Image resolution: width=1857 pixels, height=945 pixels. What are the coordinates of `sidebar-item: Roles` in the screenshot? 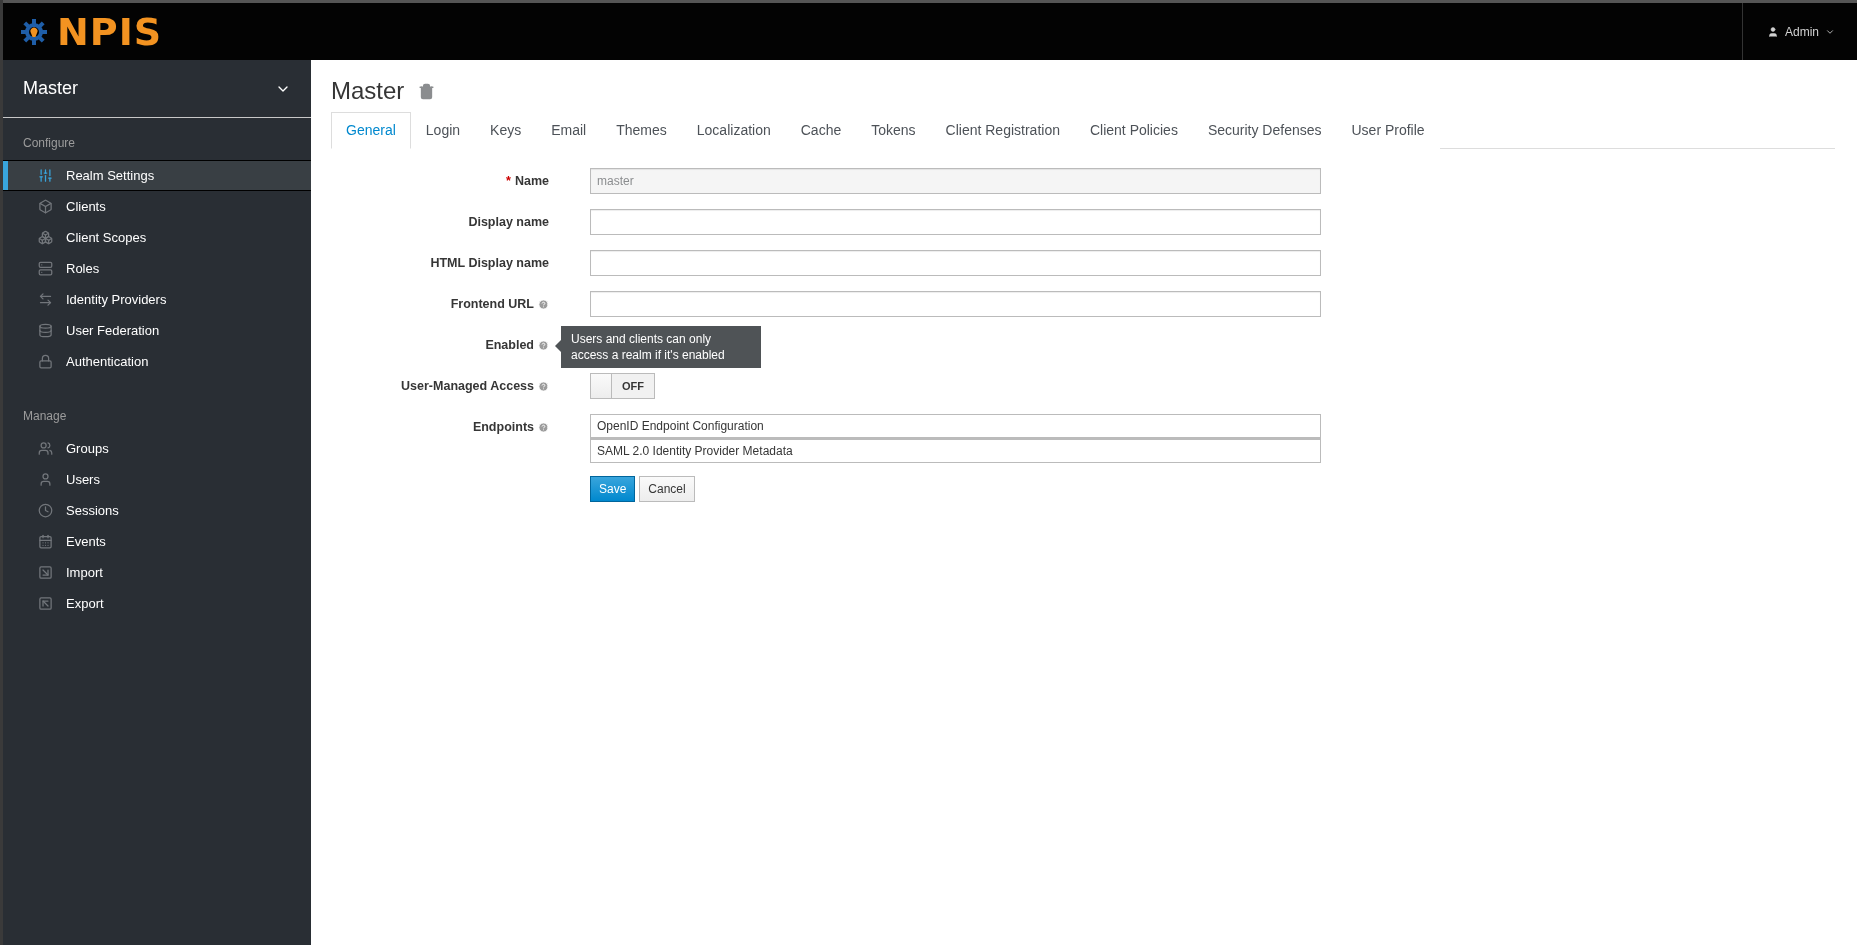 It's located at (157, 268).